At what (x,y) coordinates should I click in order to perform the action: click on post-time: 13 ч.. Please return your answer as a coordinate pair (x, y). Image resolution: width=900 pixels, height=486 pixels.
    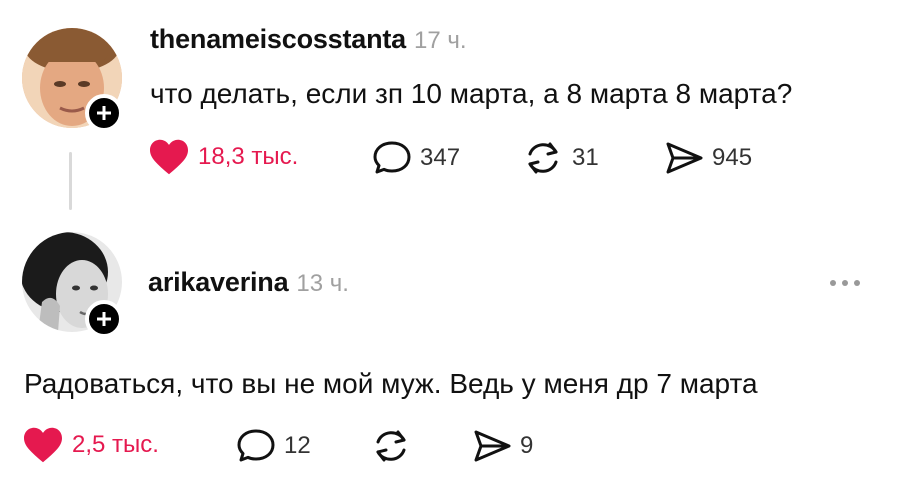
    Looking at the image, I should click on (322, 283).